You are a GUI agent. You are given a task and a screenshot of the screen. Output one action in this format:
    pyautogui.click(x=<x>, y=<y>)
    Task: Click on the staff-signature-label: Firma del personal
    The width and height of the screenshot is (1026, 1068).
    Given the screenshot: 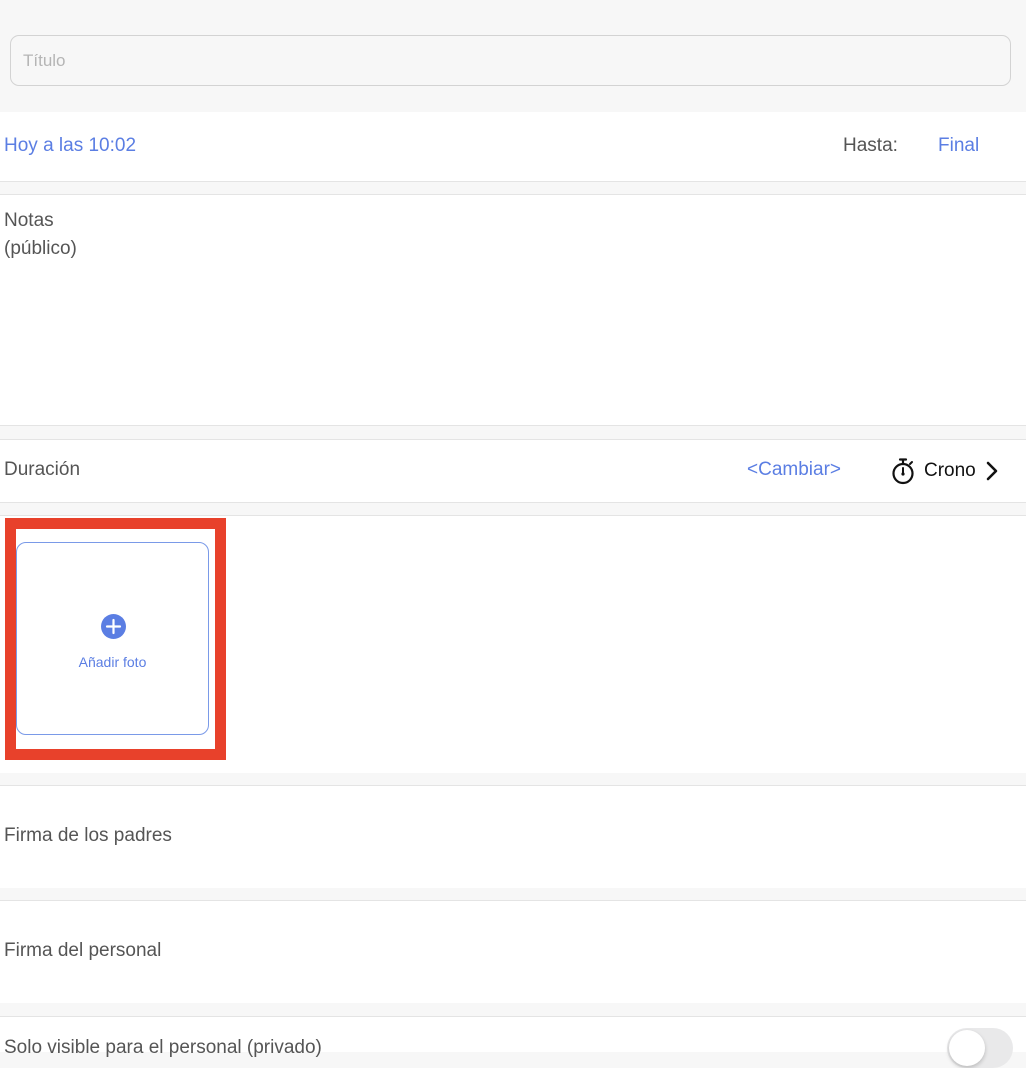 What is the action you would take?
    pyautogui.click(x=83, y=950)
    